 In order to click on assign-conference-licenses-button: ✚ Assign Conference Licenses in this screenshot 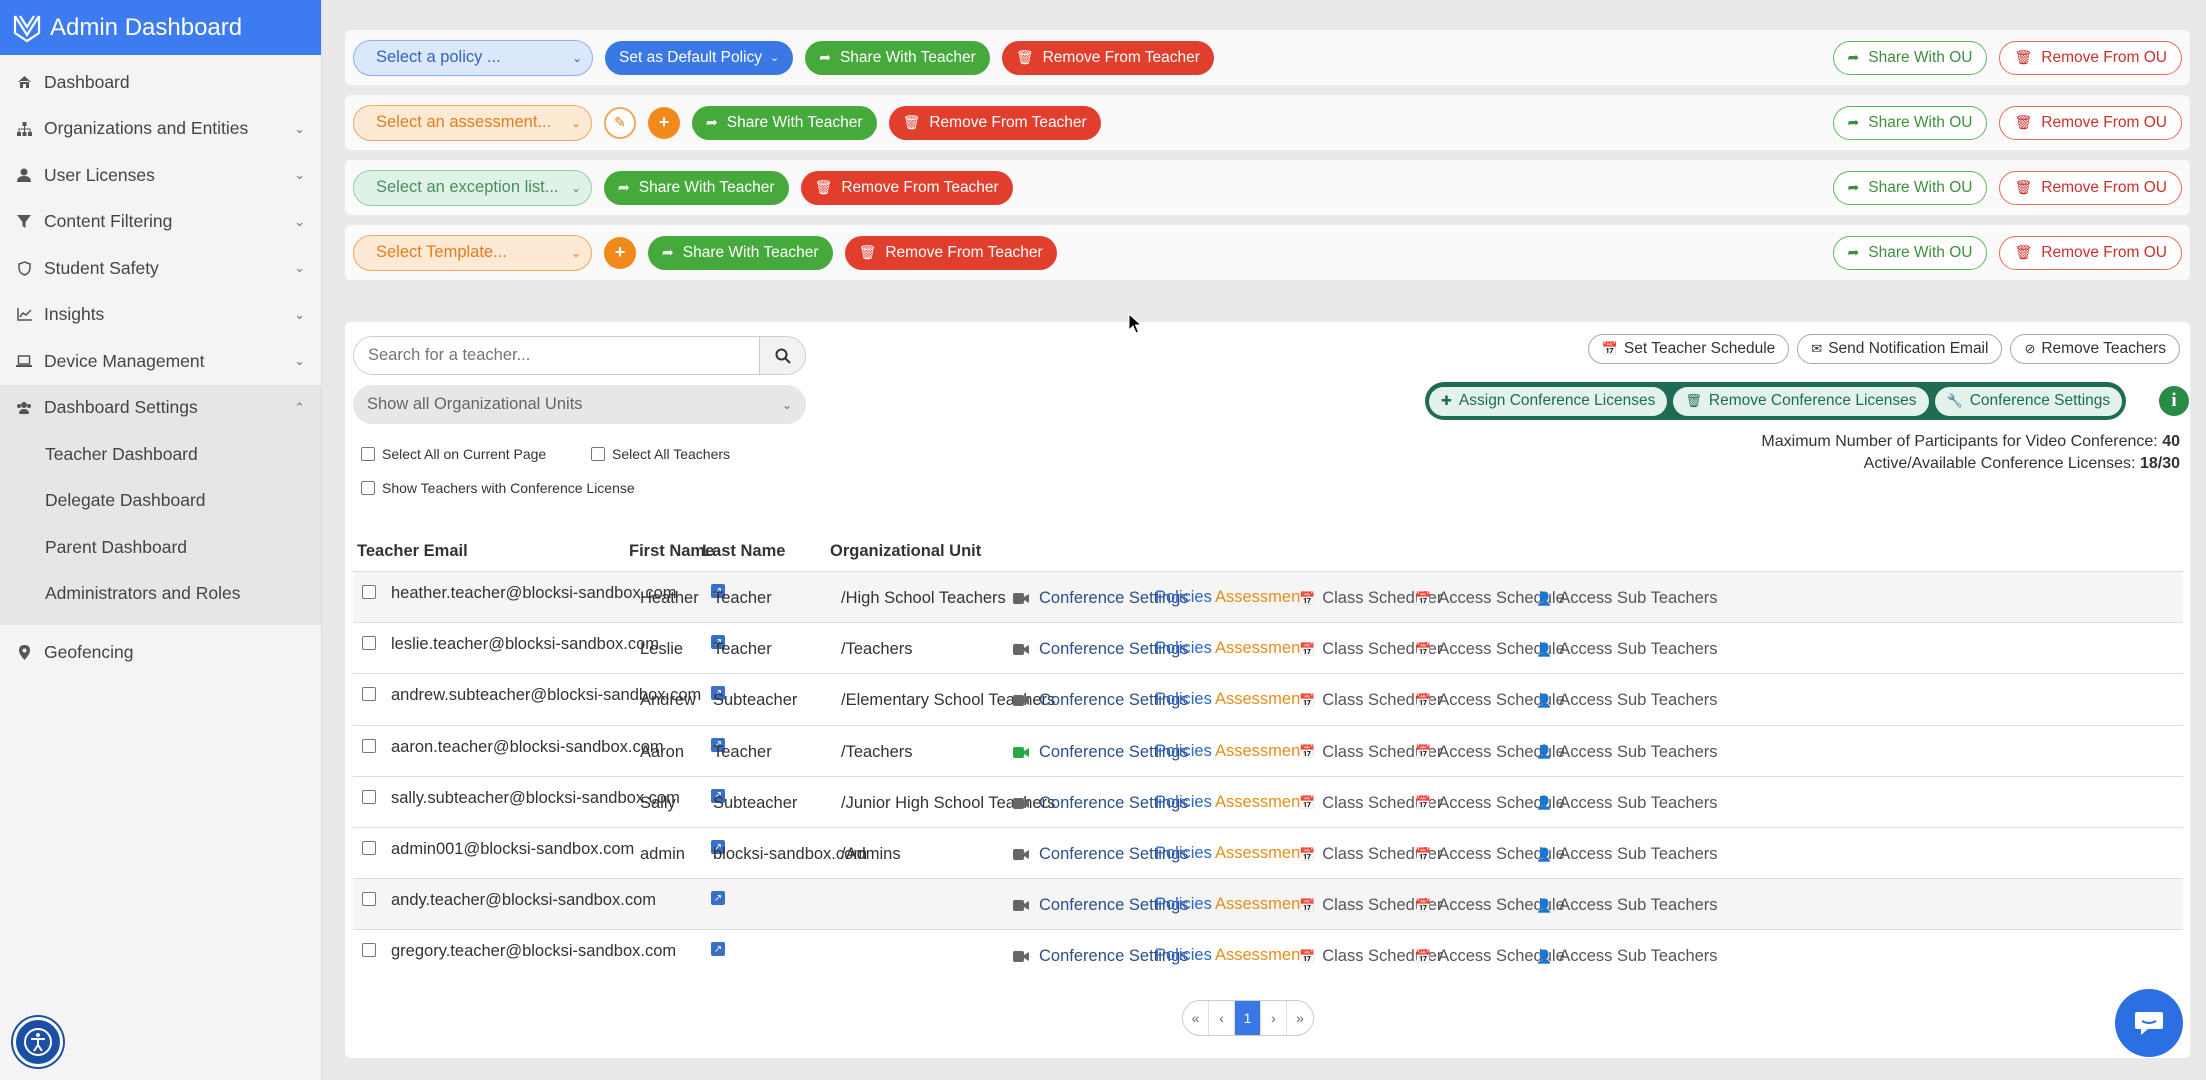, I will do `click(1548, 401)`.